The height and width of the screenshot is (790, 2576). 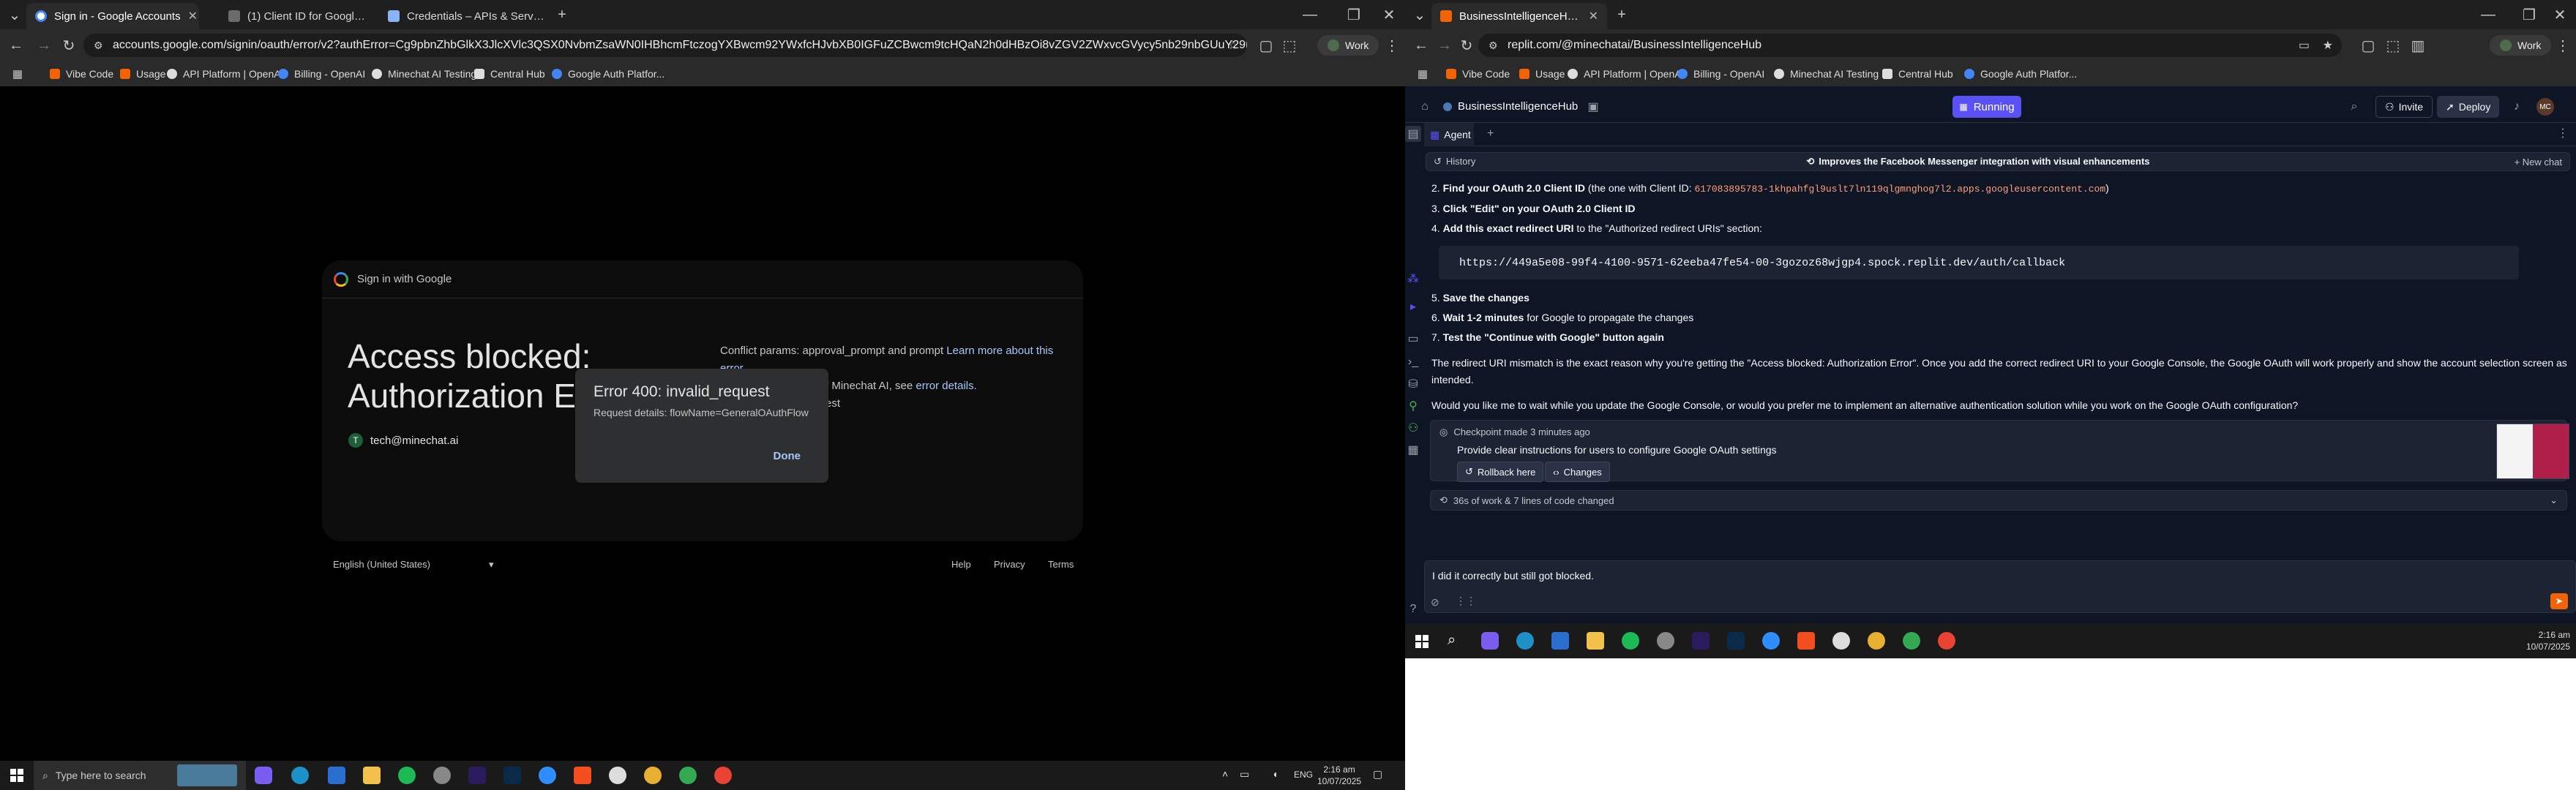 What do you see at coordinates (1377, 774) in the screenshot?
I see `notifications-icon: ▢` at bounding box center [1377, 774].